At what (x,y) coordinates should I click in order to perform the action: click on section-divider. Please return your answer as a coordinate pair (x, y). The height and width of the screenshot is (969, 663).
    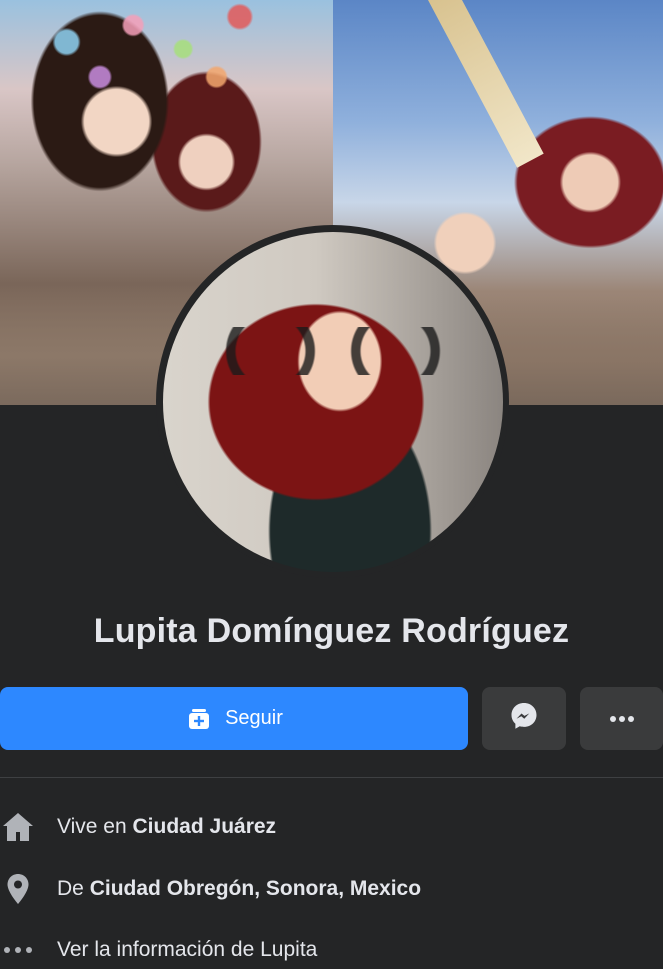
    Looking at the image, I should click on (331, 777).